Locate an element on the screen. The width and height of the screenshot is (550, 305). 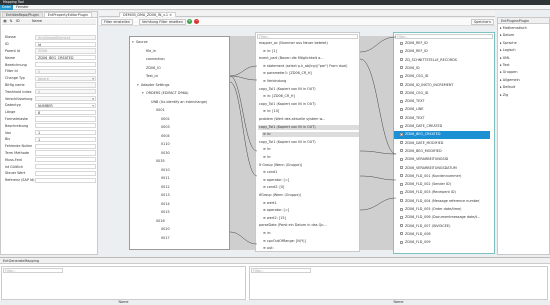
bottom-table-right: Filter... Name is located at coordinates (398, 285).